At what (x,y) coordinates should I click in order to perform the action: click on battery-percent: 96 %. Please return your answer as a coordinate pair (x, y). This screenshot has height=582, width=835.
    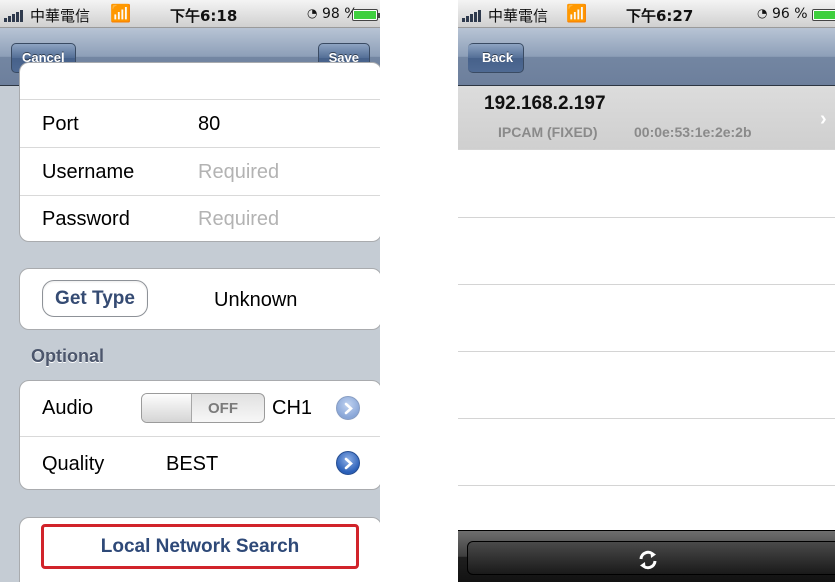
    Looking at the image, I should click on (790, 14).